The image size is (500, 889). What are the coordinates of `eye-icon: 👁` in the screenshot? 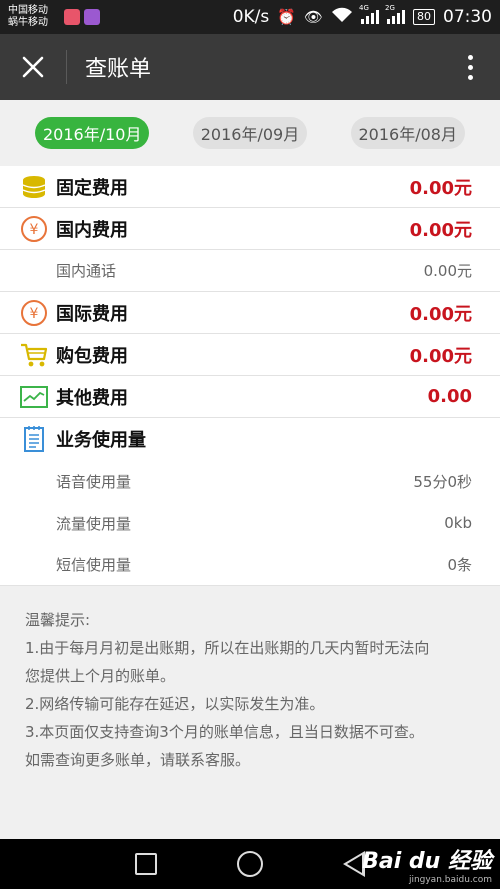 It's located at (313, 17).